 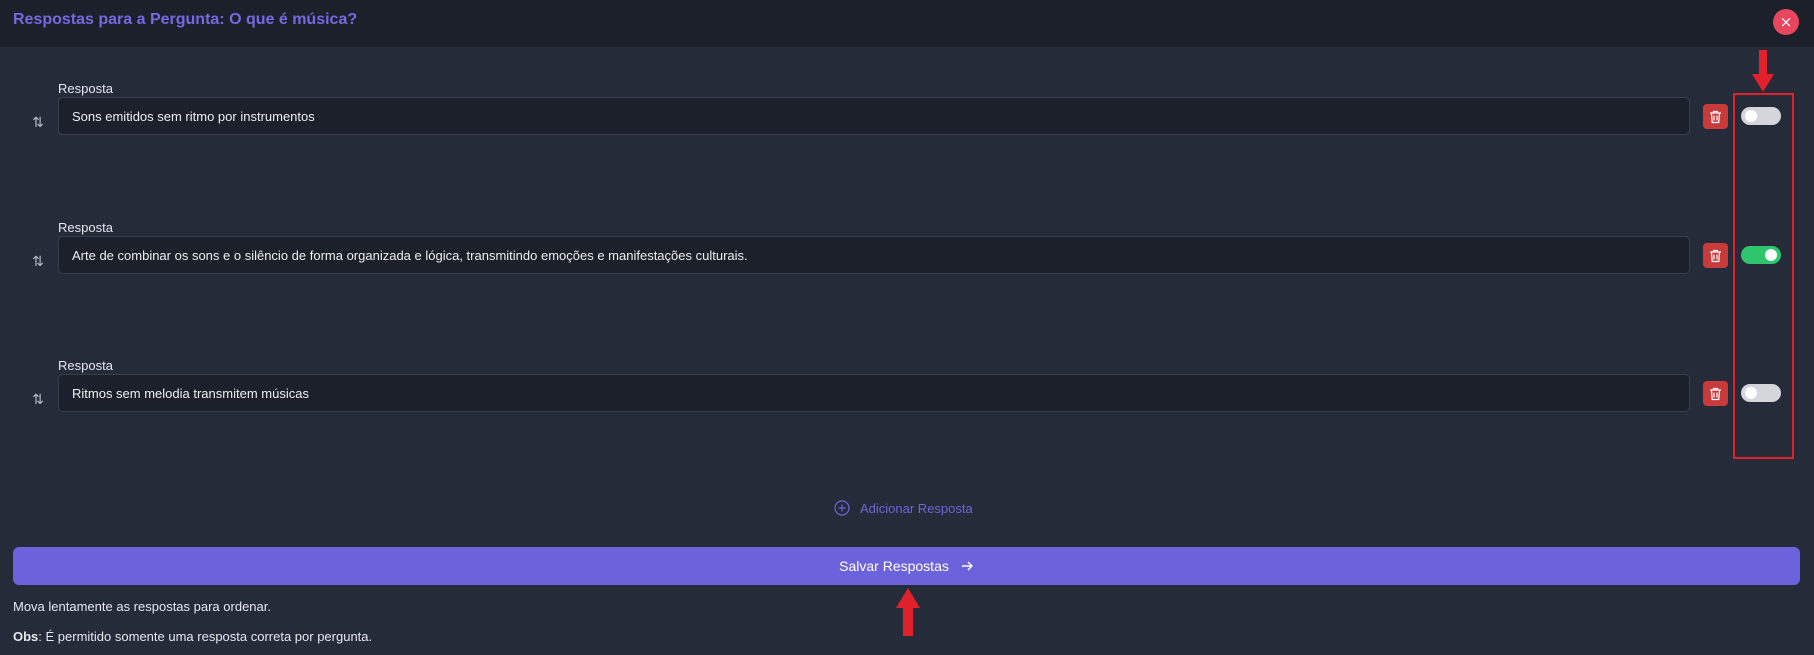 What do you see at coordinates (894, 566) in the screenshot?
I see `save-answers-label: Salvar Respostas` at bounding box center [894, 566].